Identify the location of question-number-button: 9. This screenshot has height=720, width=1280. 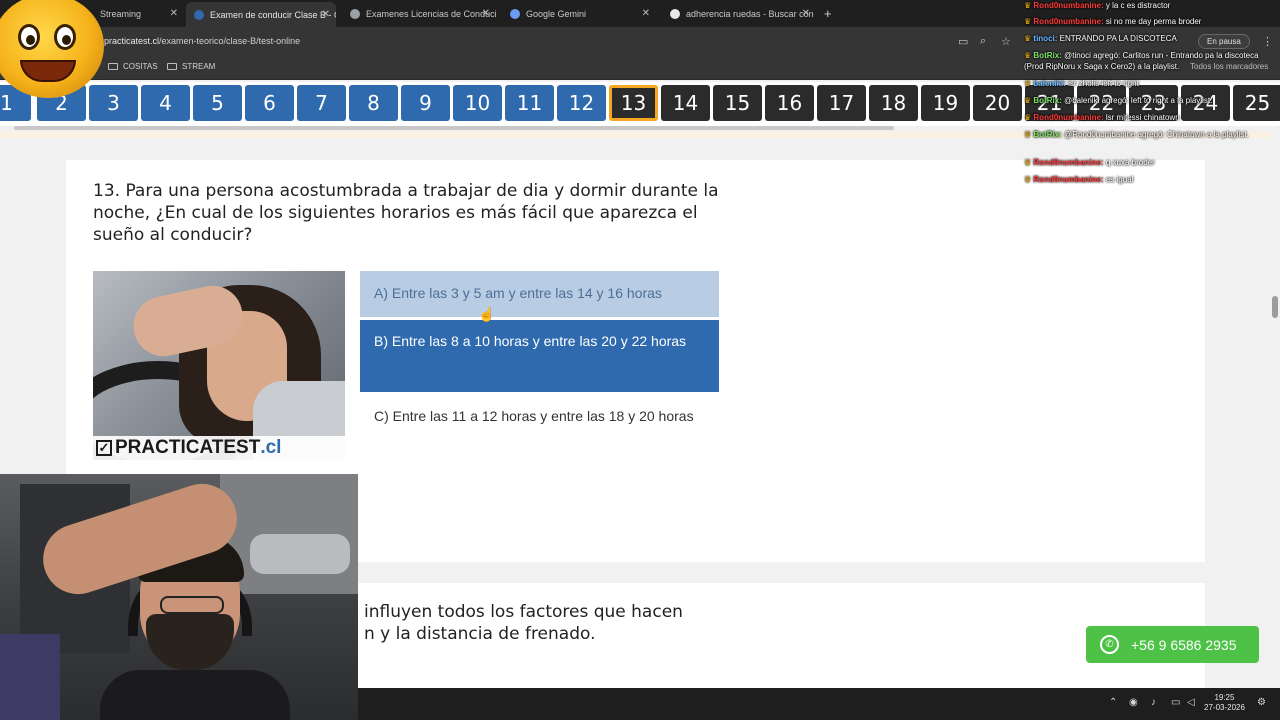
(425, 103).